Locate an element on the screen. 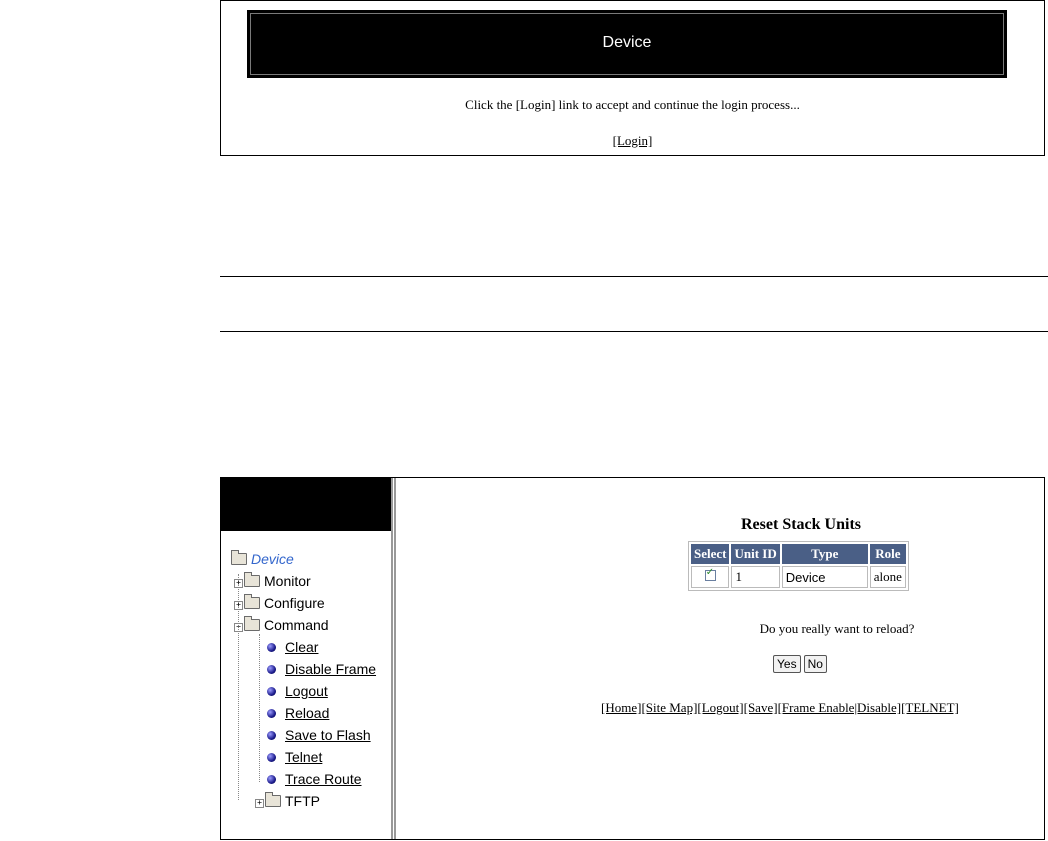 This screenshot has width=1048, height=841. tree-link-logout: Logout is located at coordinates (306, 691).